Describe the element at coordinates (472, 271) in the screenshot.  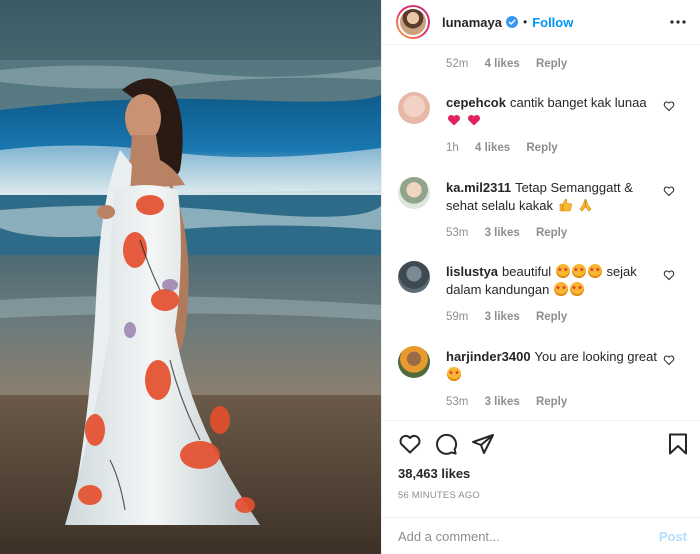
I see `commenter-username: lislustya` at that location.